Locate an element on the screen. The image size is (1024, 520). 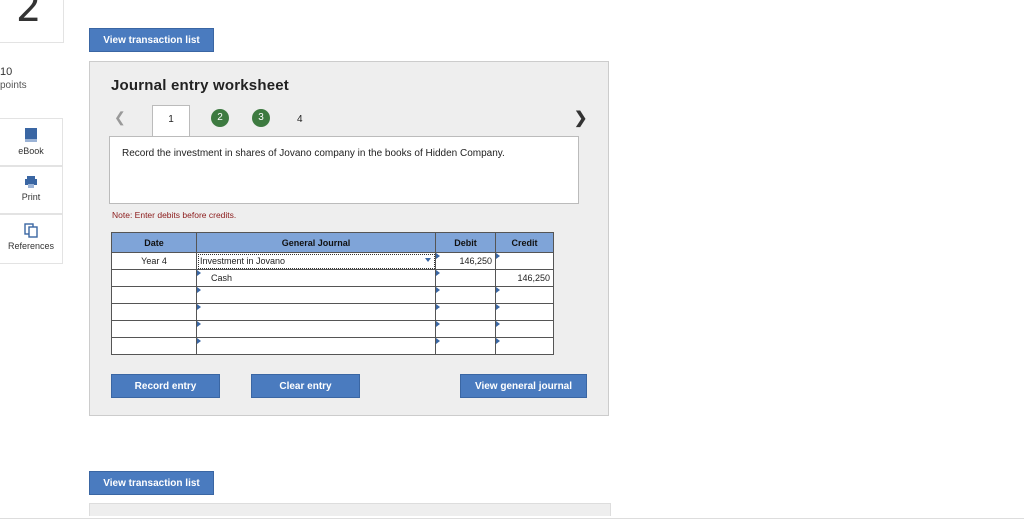
view-transaction-list-button: View transaction list is located at coordinates (151, 40).